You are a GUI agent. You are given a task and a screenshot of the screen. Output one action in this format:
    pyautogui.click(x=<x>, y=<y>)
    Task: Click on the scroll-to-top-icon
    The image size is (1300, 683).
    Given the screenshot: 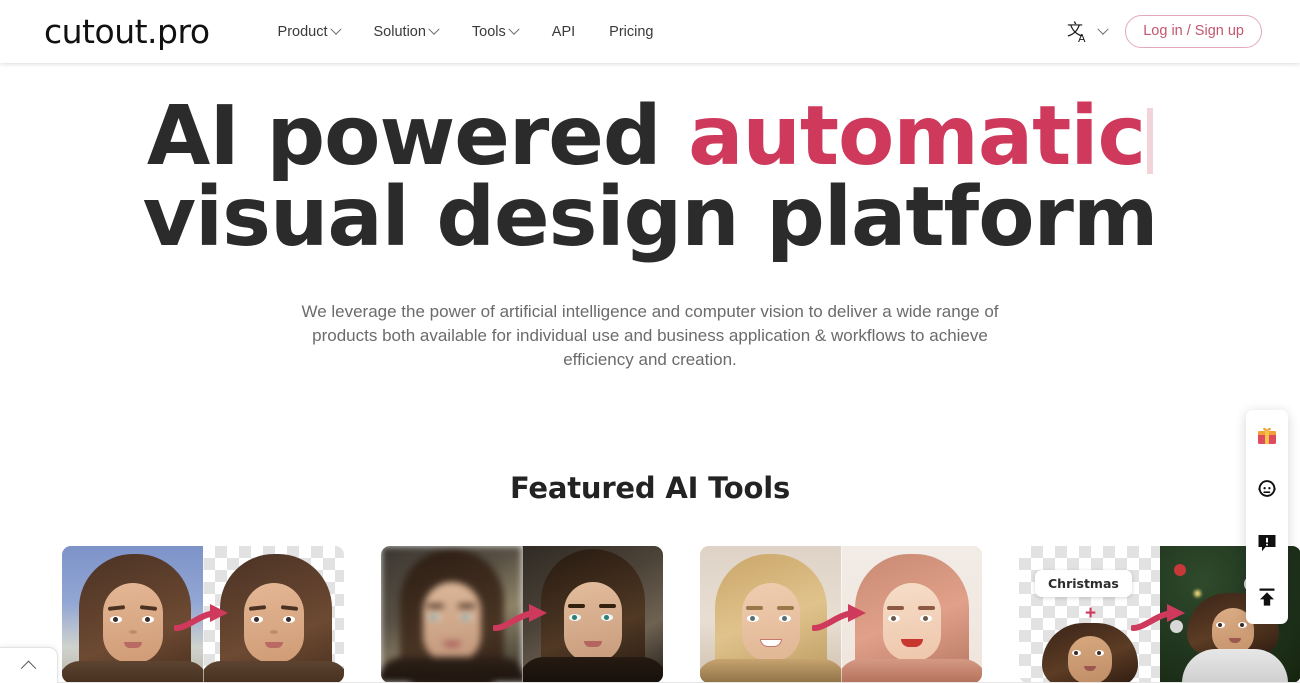 What is the action you would take?
    pyautogui.click(x=1267, y=599)
    